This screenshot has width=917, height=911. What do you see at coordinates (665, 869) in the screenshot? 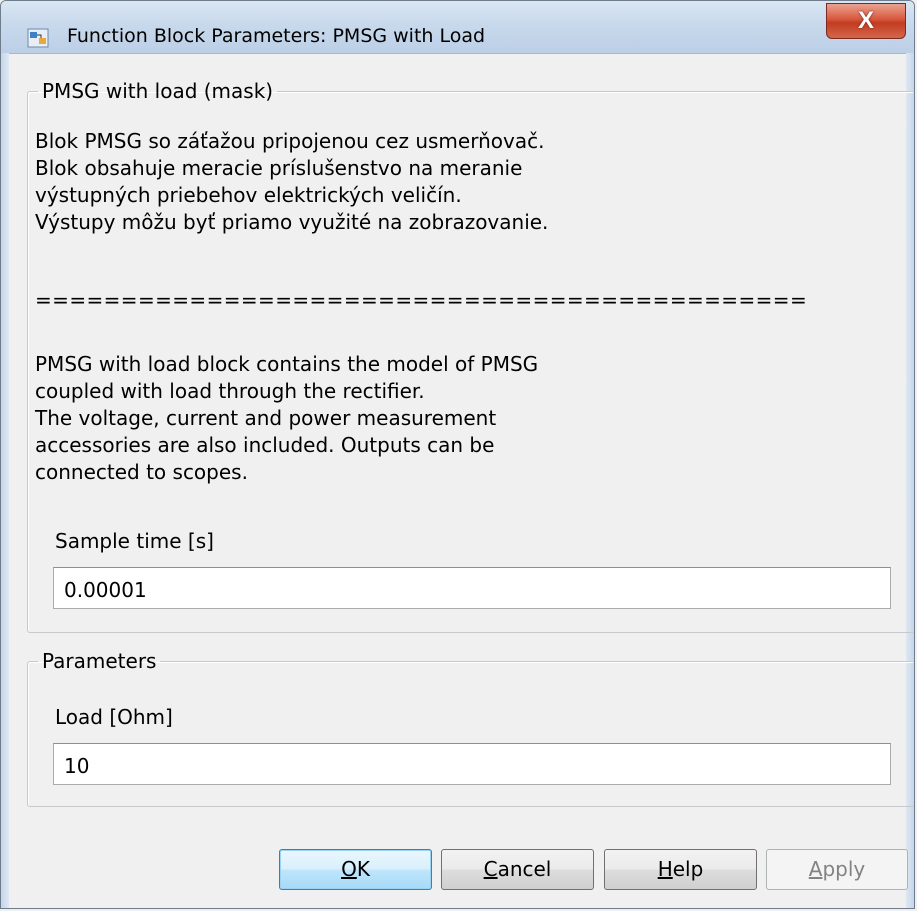
I see `help-mnemonic: H` at bounding box center [665, 869].